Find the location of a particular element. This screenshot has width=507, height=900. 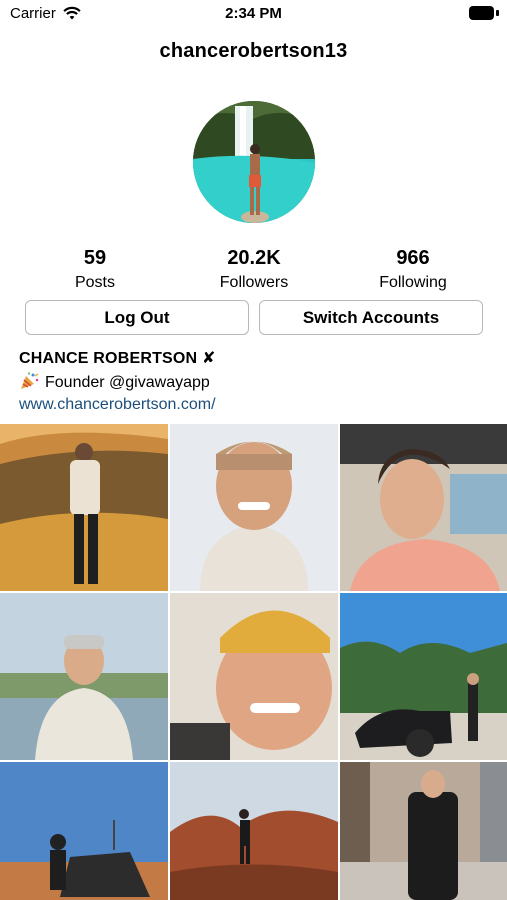

posts-count: 59 is located at coordinates (95, 258).